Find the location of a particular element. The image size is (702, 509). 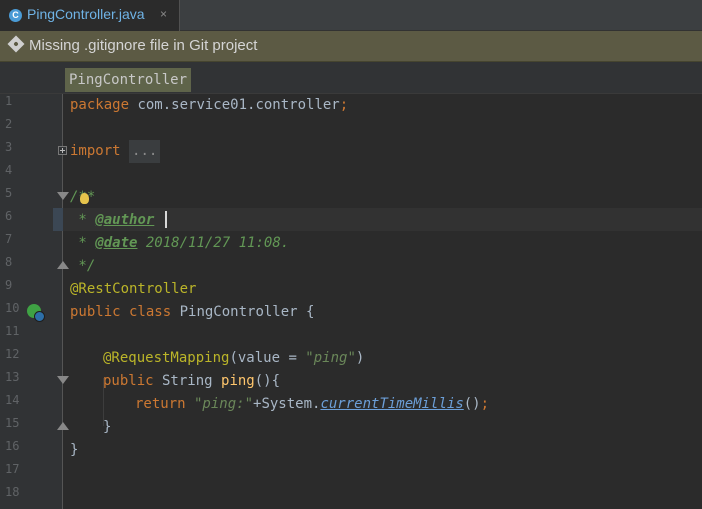

code-text: (){ is located at coordinates (267, 381).